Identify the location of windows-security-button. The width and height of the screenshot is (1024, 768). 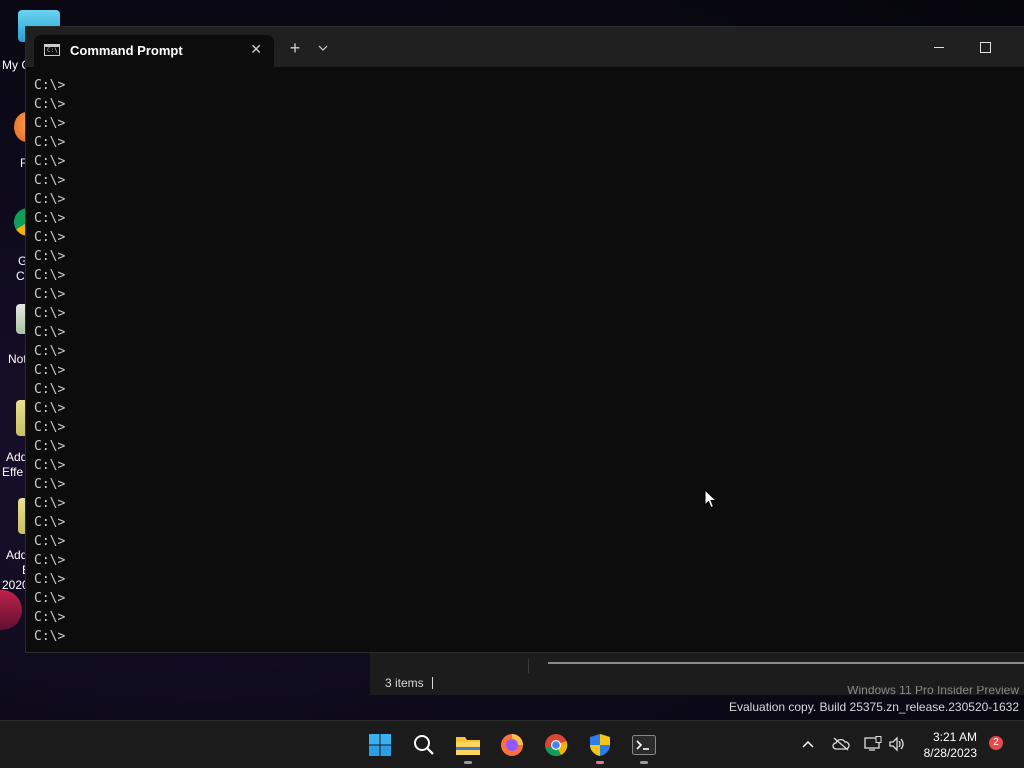
(600, 747).